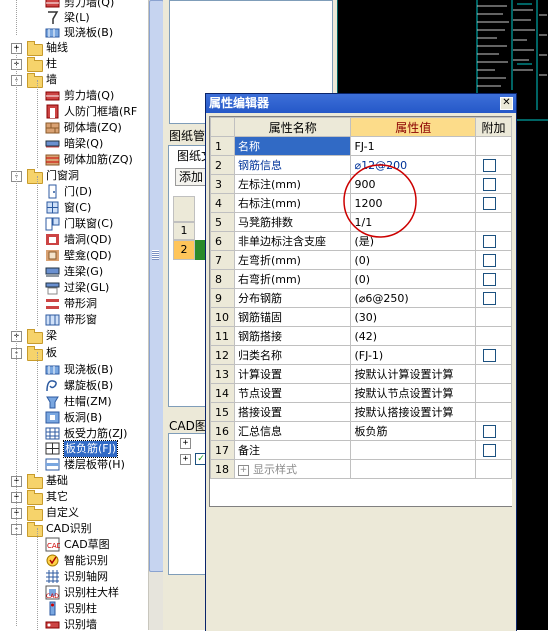 Image resolution: width=548 pixels, height=631 pixels. What do you see at coordinates (74, 208) in the screenshot?
I see `tree-item-13: 窗(C)` at bounding box center [74, 208].